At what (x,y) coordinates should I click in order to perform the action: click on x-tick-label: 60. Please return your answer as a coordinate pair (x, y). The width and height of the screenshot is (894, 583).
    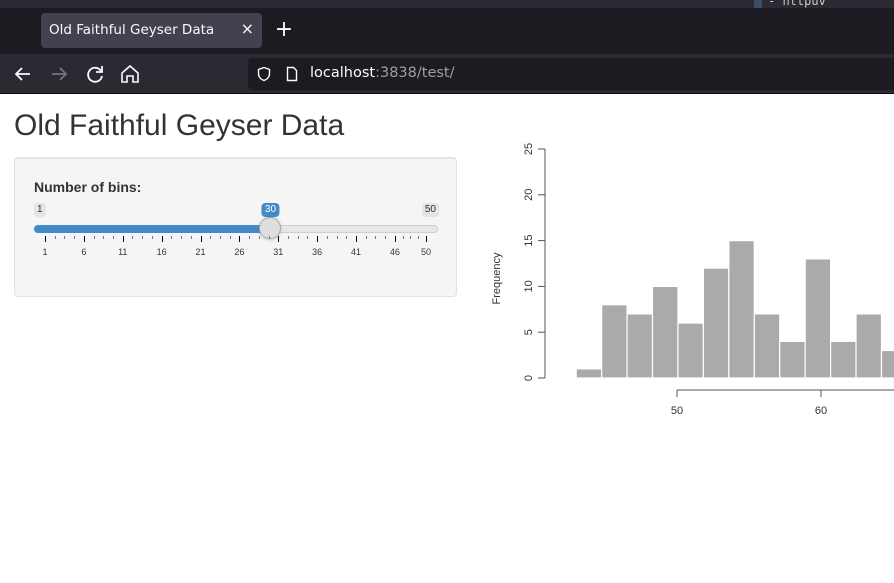
    Looking at the image, I should click on (821, 411).